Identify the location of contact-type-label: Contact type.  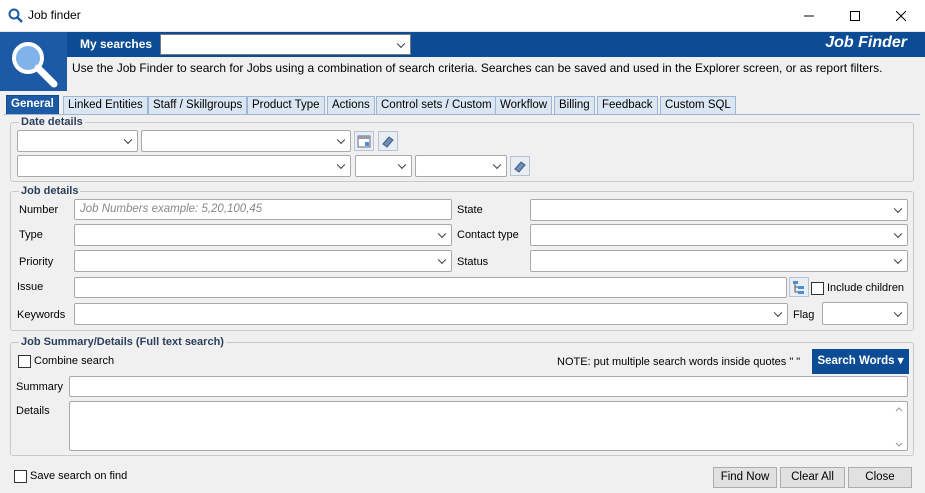
(488, 235).